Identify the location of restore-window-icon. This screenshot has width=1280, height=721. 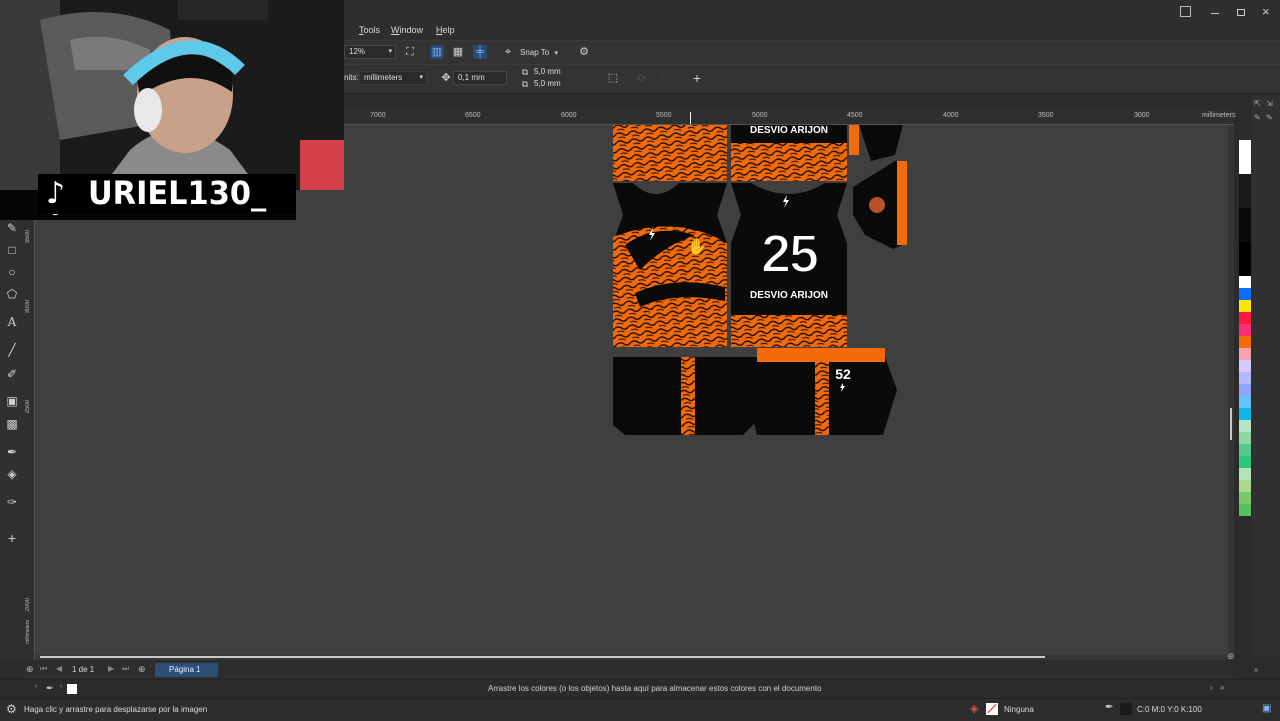
(1185, 11).